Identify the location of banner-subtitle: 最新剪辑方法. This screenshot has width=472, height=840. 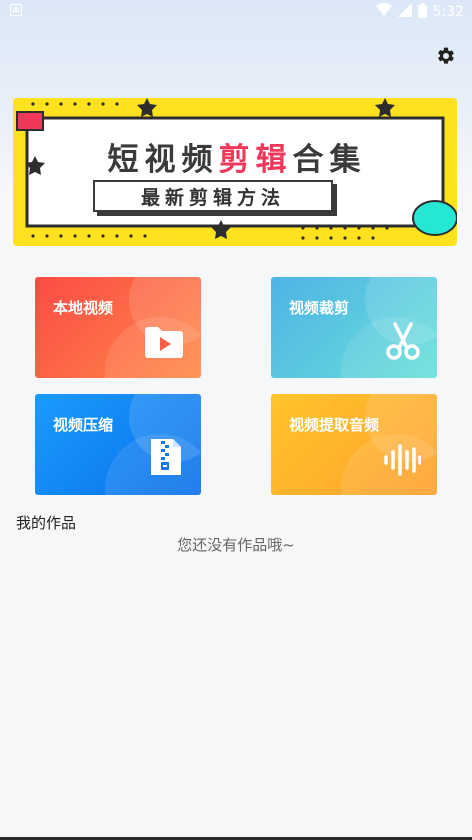
(213, 196).